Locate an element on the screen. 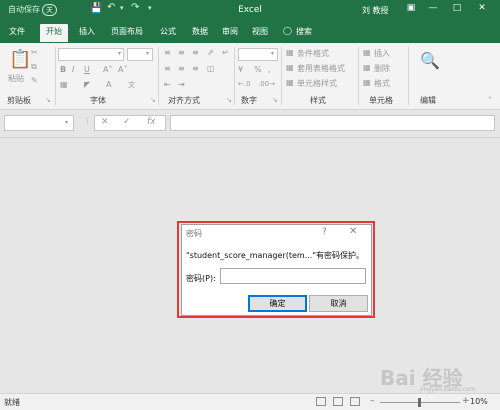 This screenshot has width=500, height=410. decrease-font-icon: A˅ is located at coordinates (122, 69).